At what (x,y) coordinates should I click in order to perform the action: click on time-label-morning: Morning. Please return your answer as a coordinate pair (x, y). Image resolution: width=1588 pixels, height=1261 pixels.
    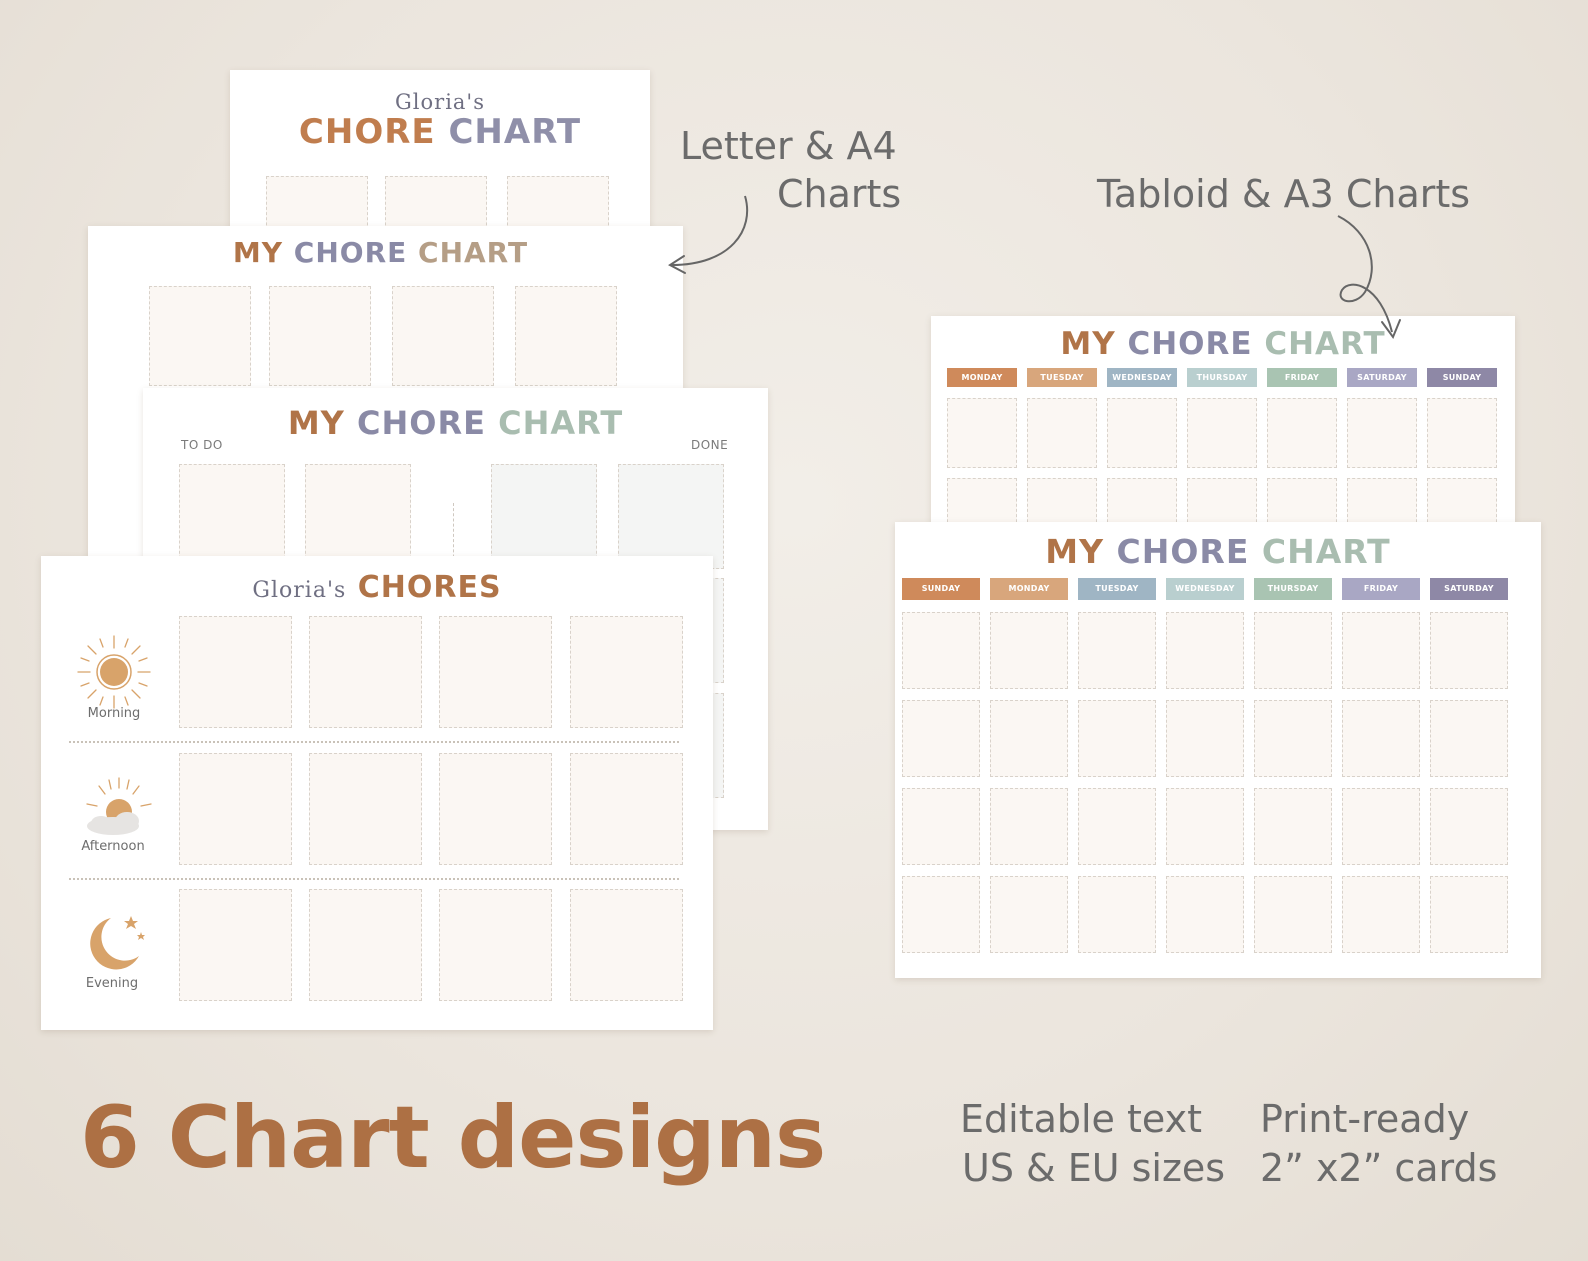
    Looking at the image, I should click on (114, 713).